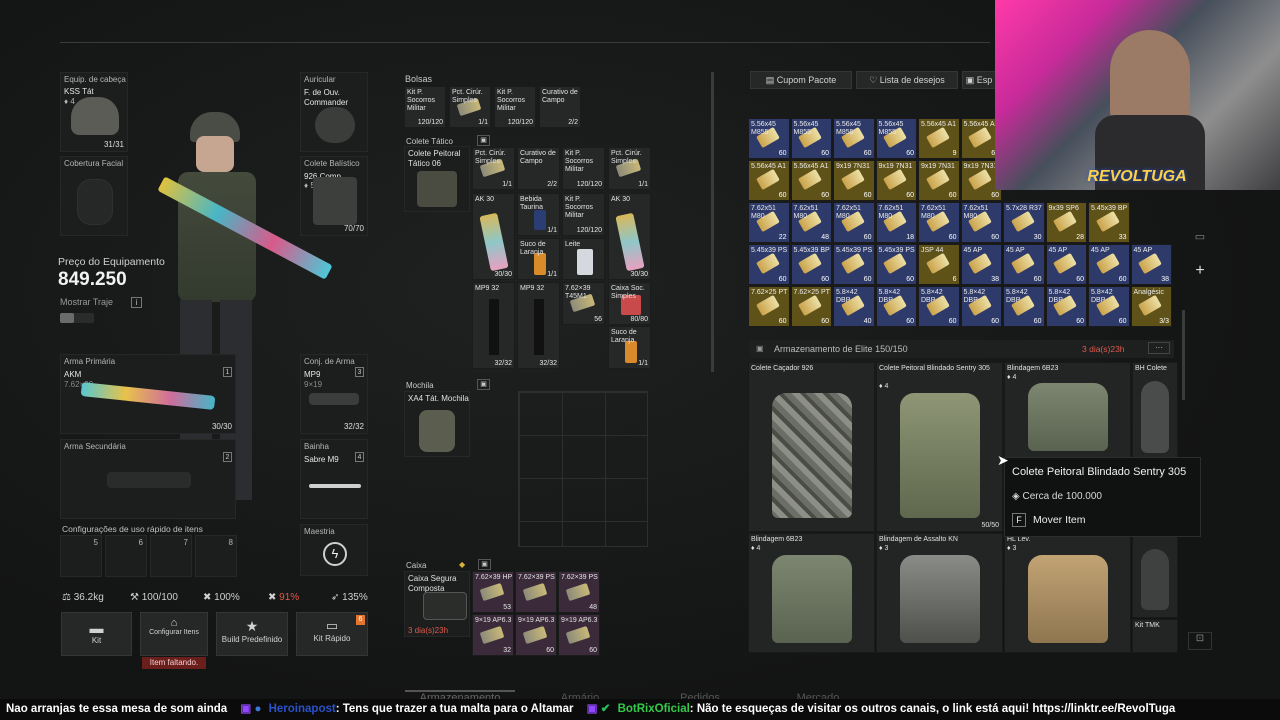  What do you see at coordinates (334, 196) in the screenshot?
I see `armor-slot: Colete Balístico 926 Comp. ♦ 5 70/70` at bounding box center [334, 196].